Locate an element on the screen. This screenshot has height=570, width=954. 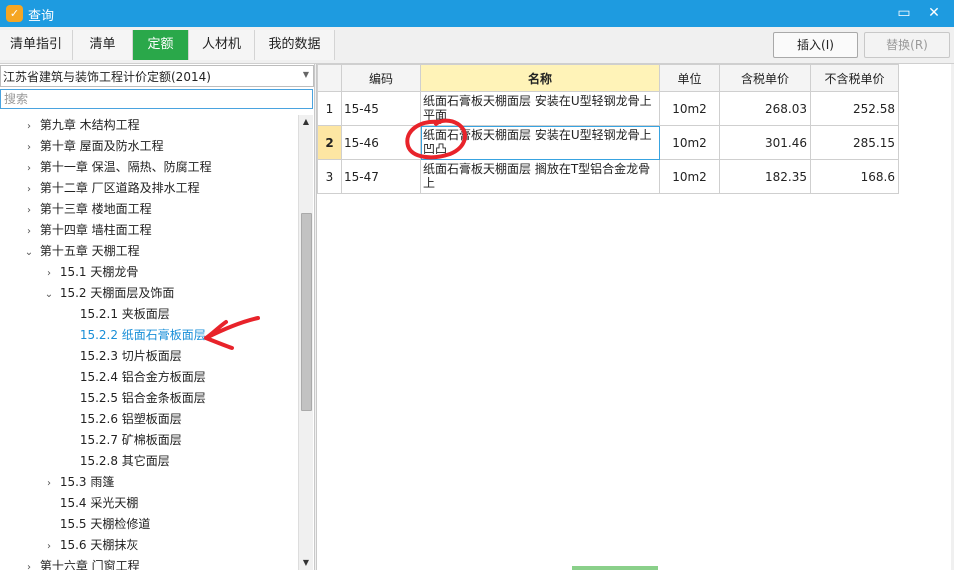
column-header-unit: 单位 is located at coordinates (689, 78).